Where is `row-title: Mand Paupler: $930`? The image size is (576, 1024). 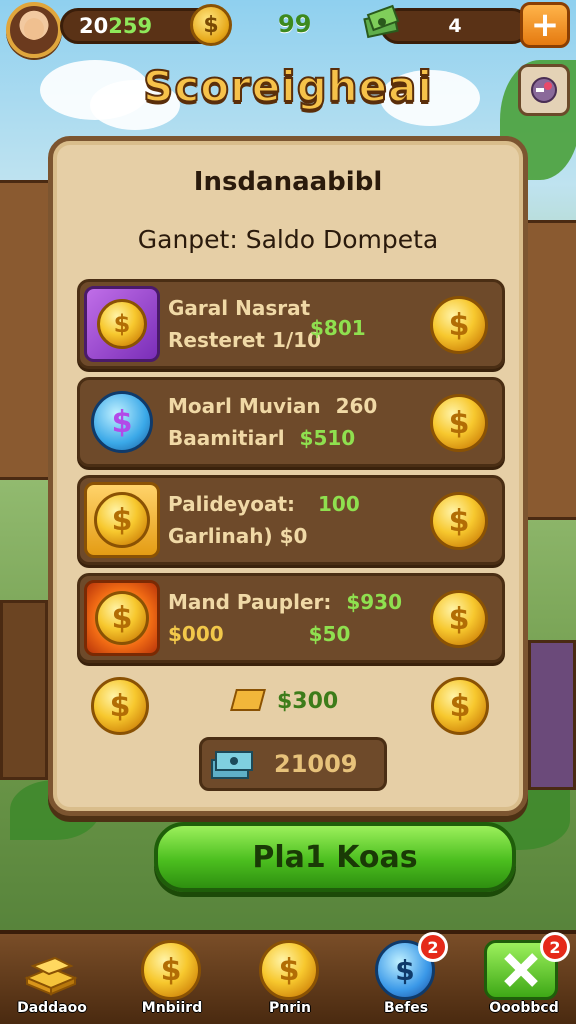 row-title: Mand Paupler: $930 is located at coordinates (285, 602).